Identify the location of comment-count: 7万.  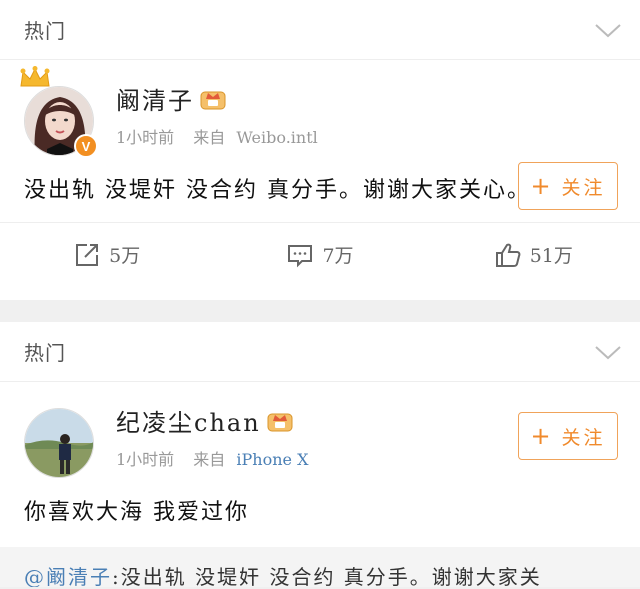
(338, 256).